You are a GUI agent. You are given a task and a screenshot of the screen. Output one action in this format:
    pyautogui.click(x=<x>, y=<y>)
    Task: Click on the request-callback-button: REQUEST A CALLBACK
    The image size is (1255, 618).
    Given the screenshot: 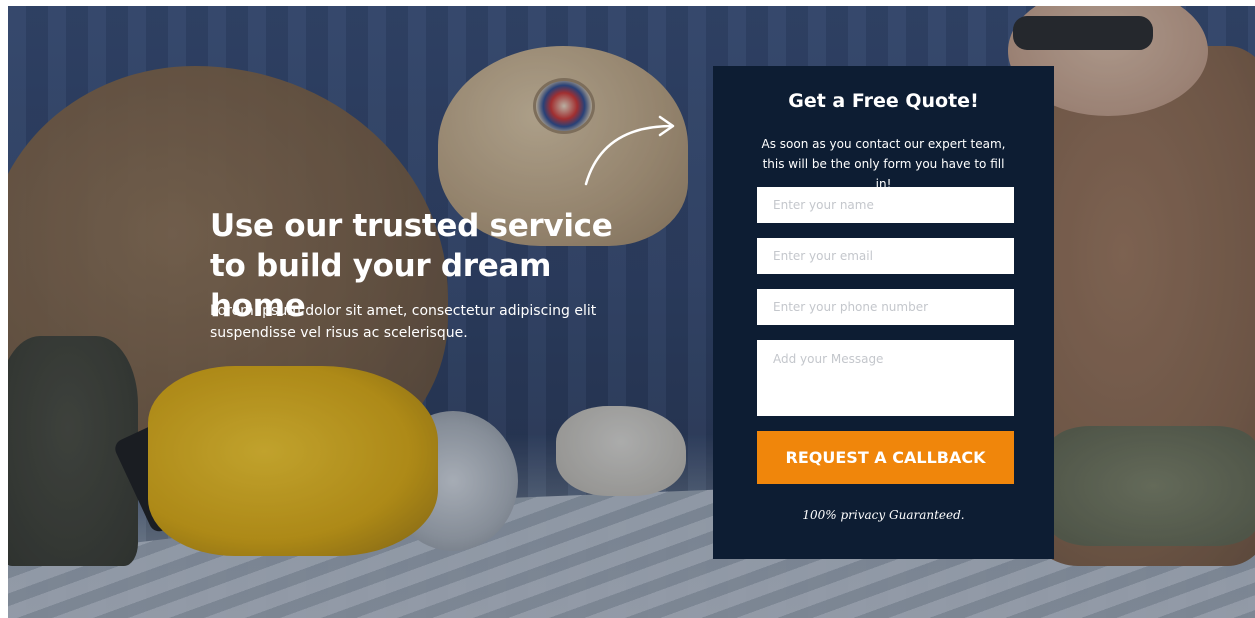 What is the action you would take?
    pyautogui.click(x=885, y=457)
    